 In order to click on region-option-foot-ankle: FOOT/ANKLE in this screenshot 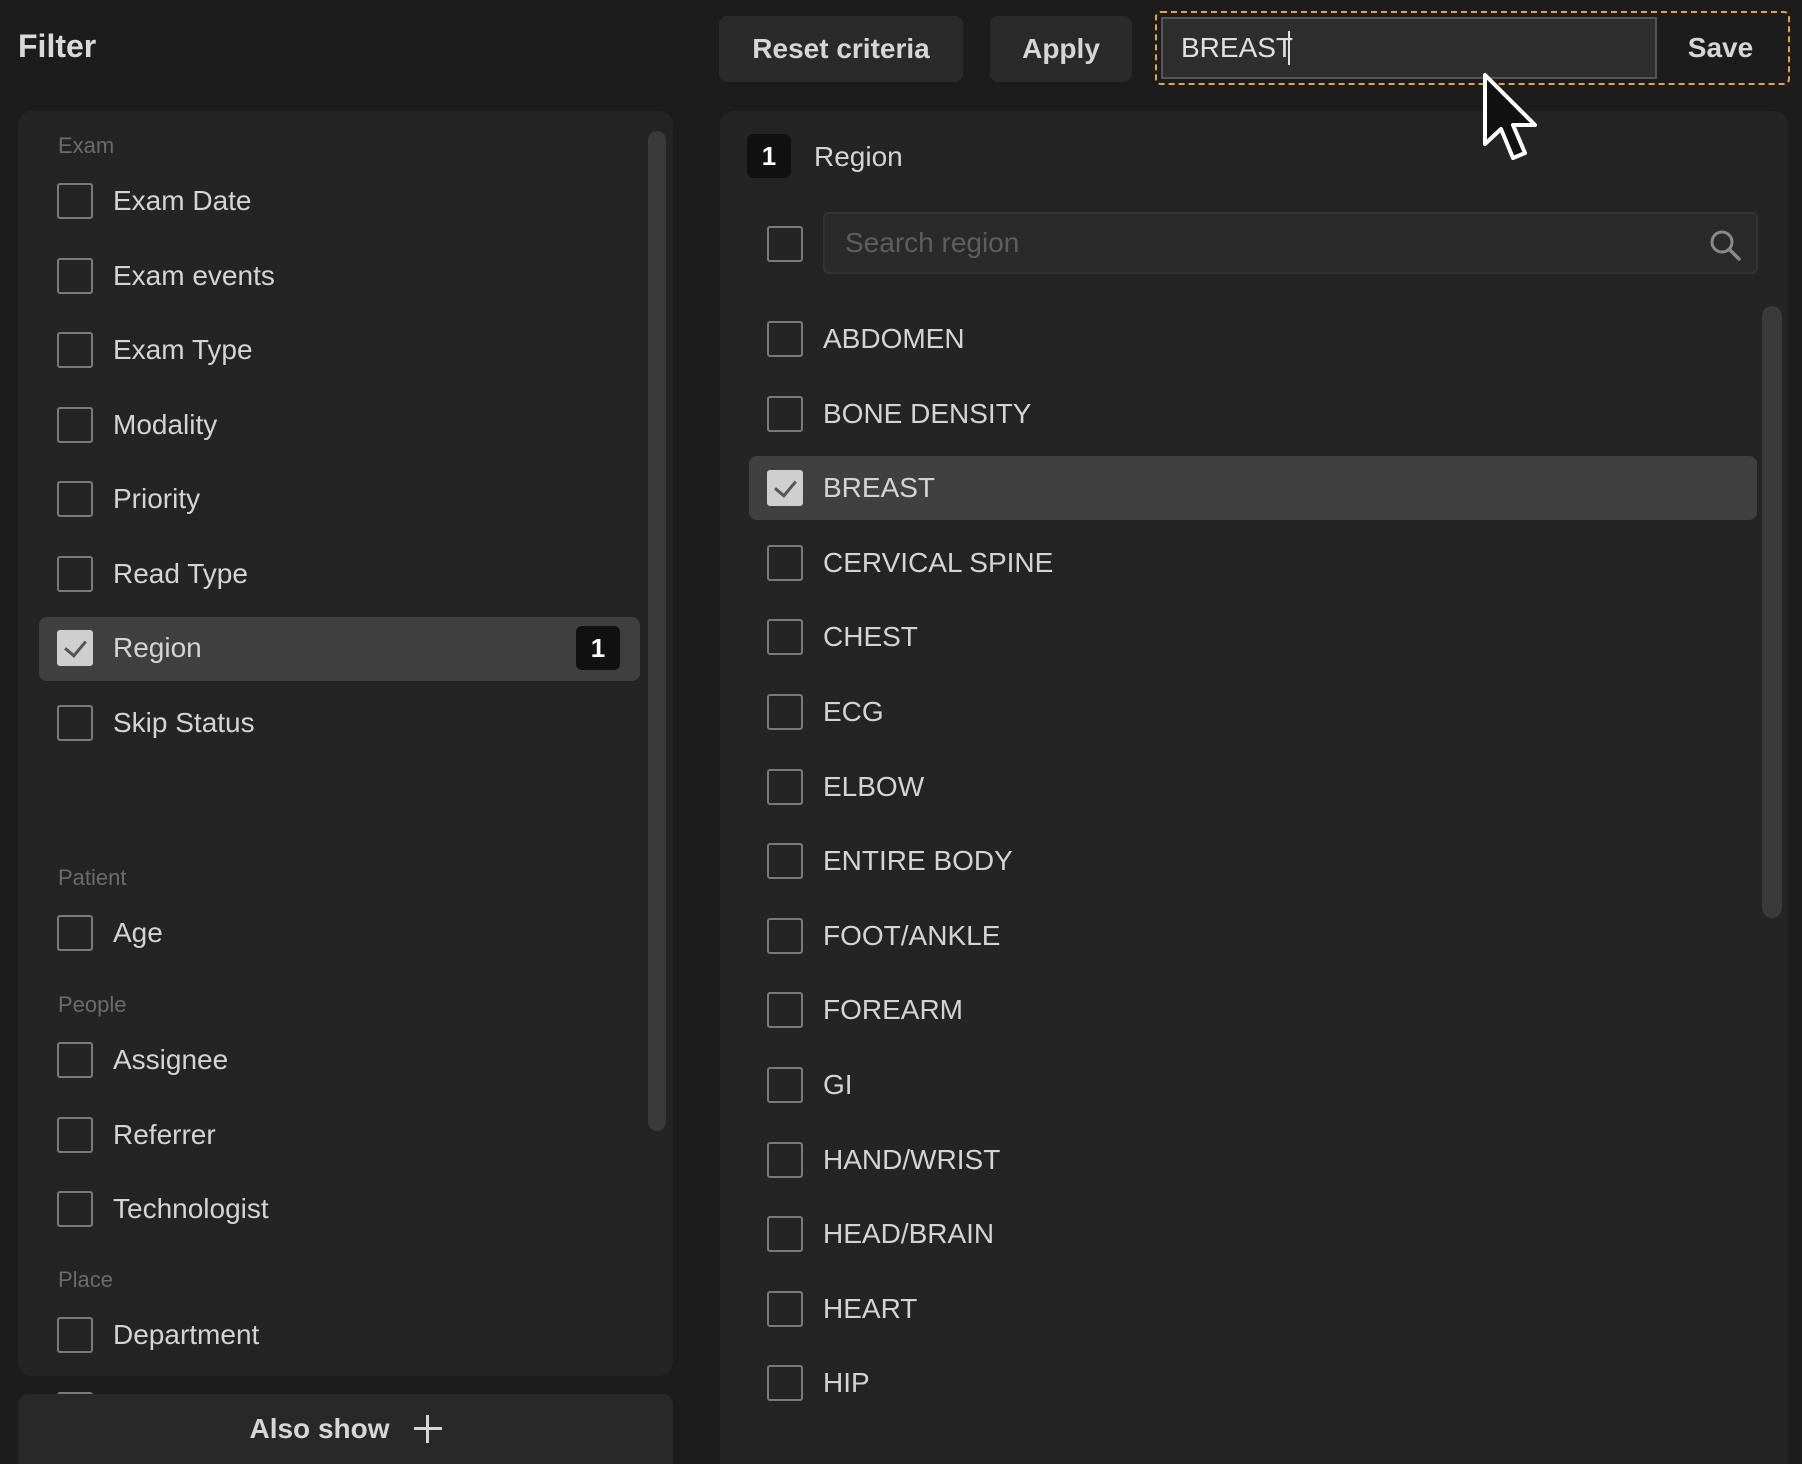, I will do `click(911, 936)`.